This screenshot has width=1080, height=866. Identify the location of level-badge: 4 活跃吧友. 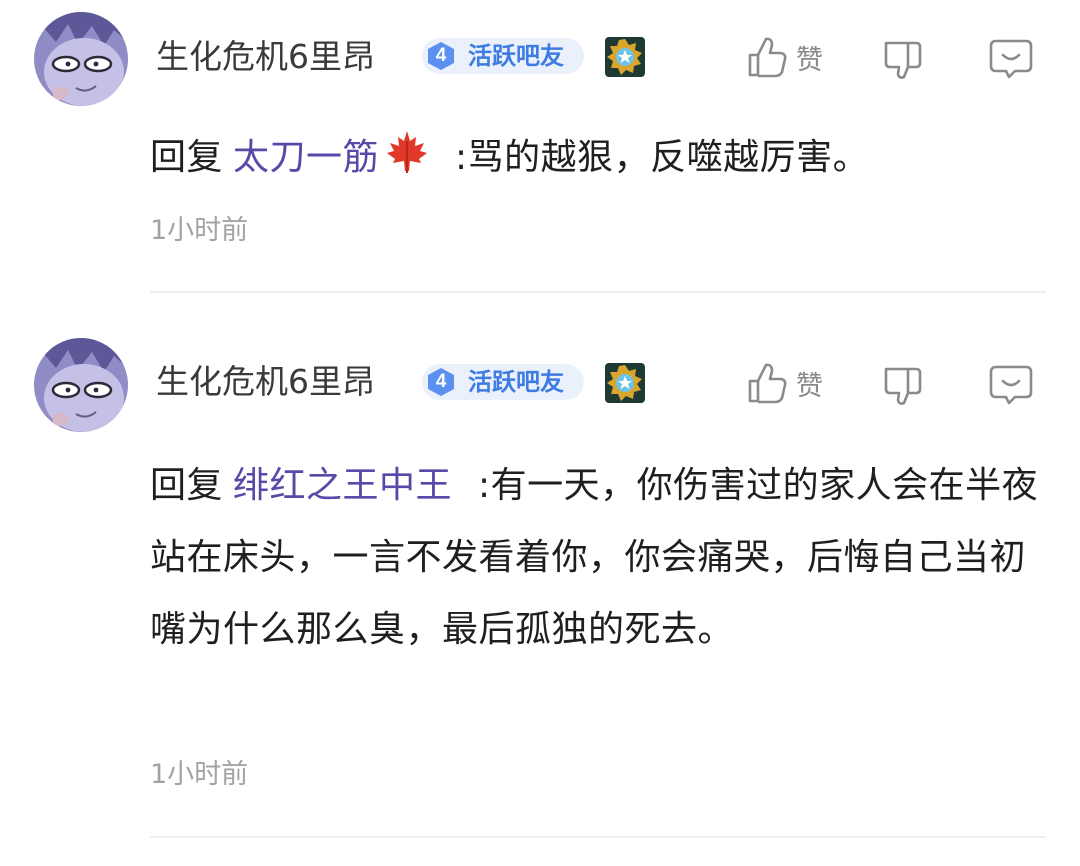
(503, 382).